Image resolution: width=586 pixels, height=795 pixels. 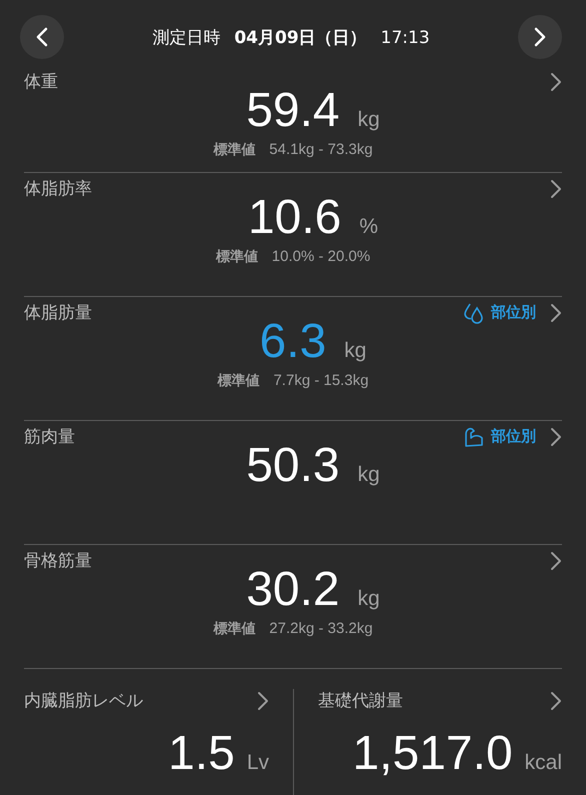 I want to click on measurement-label: 測定日時, so click(x=186, y=37).